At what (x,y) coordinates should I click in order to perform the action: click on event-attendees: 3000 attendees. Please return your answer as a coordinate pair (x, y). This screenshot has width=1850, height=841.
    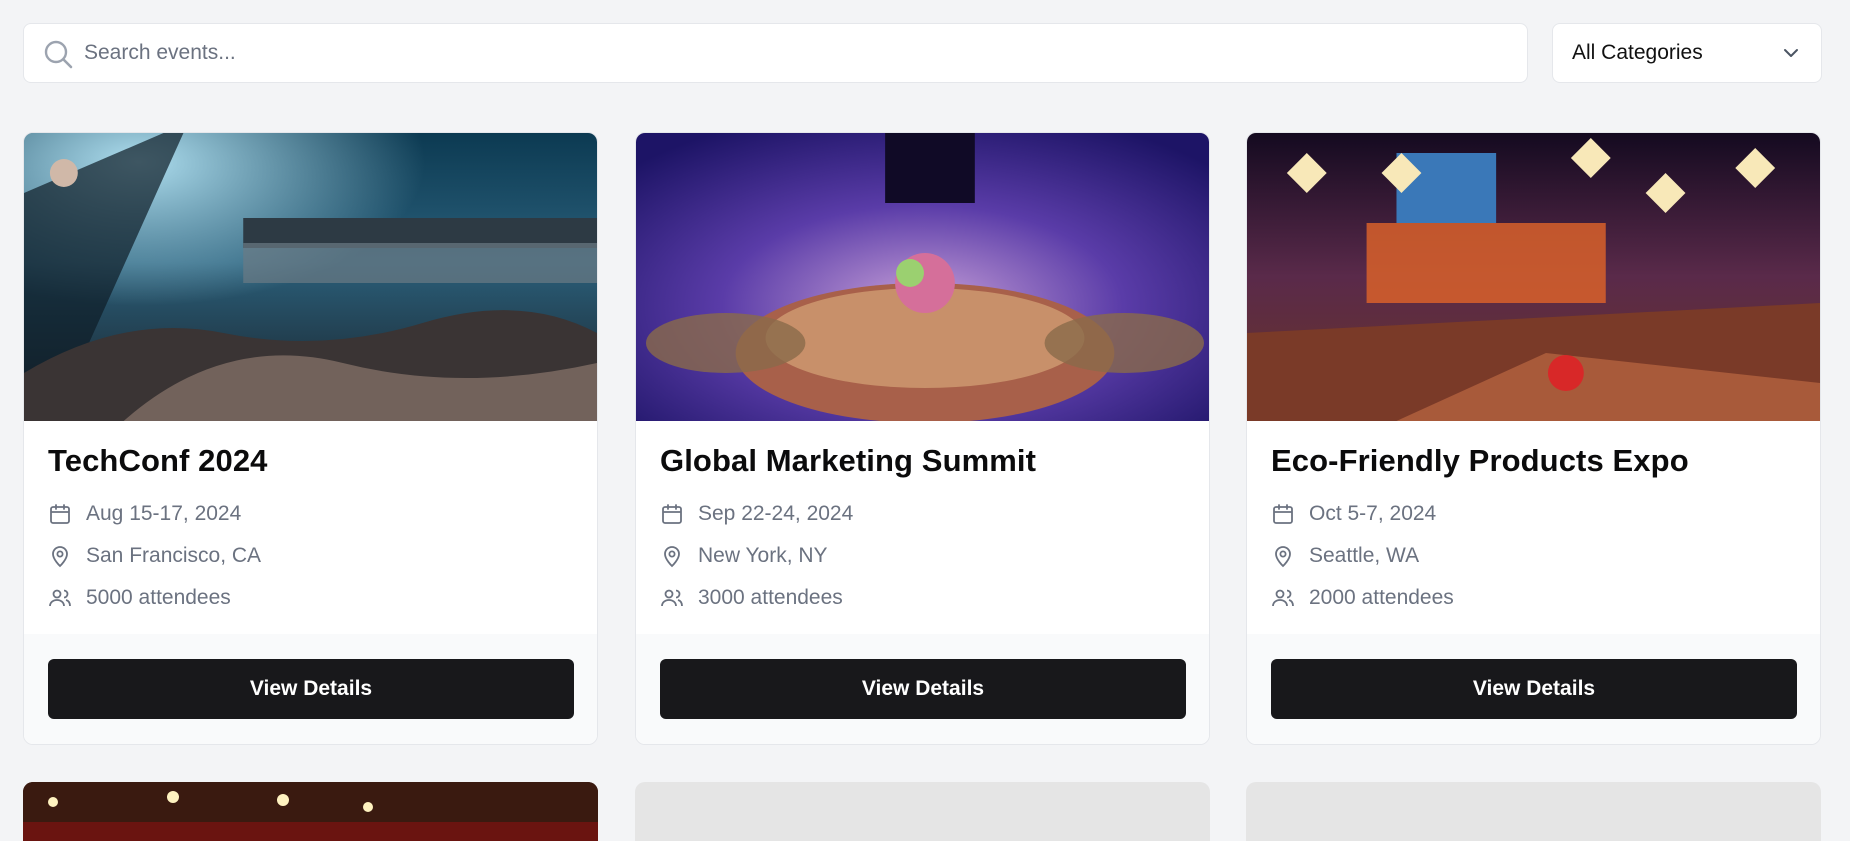
    Looking at the image, I should click on (751, 598).